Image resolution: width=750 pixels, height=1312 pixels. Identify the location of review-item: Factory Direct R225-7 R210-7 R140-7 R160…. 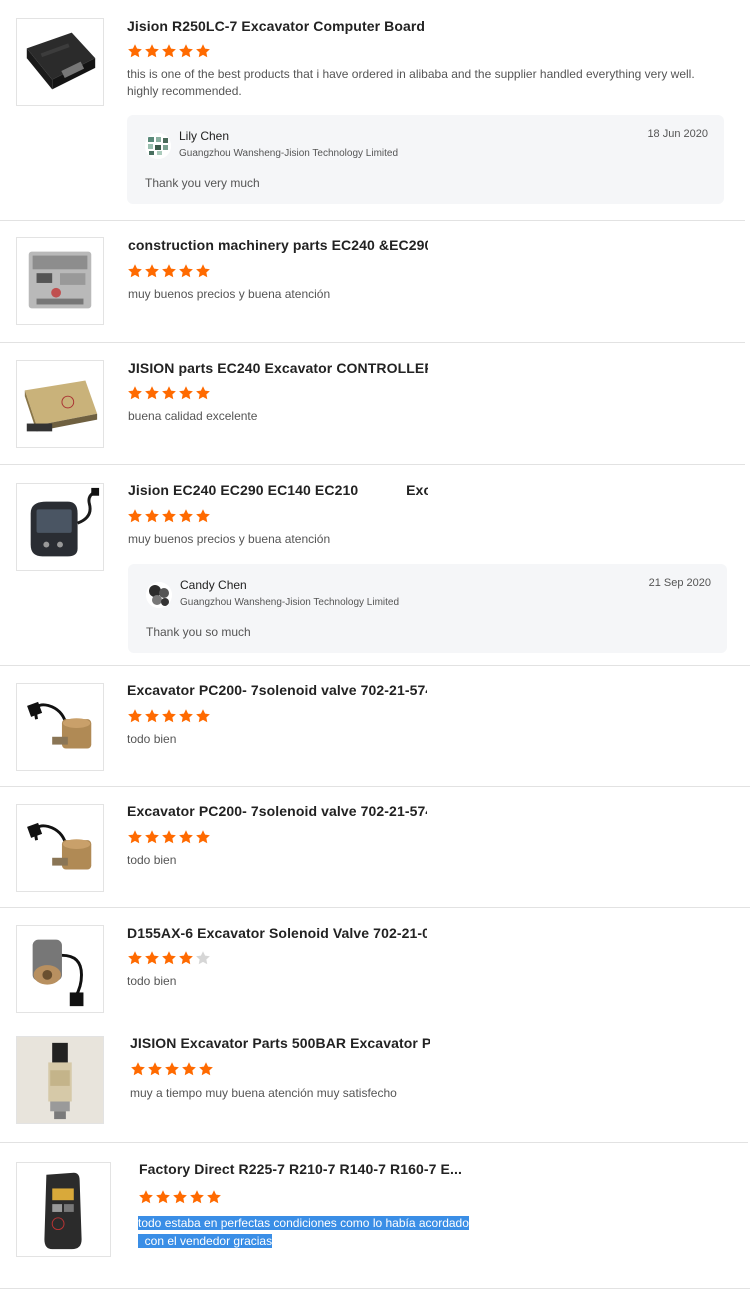
(375, 1215).